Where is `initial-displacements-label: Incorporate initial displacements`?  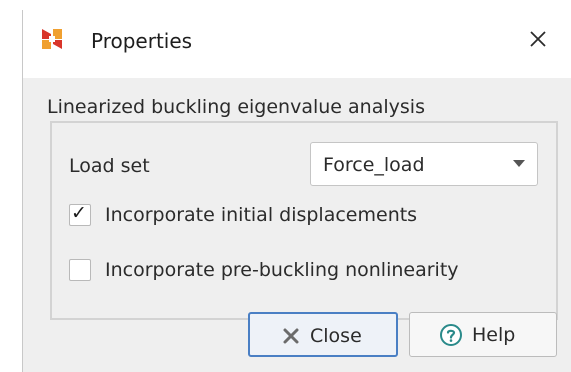
initial-displacements-label: Incorporate initial displacements is located at coordinates (261, 215).